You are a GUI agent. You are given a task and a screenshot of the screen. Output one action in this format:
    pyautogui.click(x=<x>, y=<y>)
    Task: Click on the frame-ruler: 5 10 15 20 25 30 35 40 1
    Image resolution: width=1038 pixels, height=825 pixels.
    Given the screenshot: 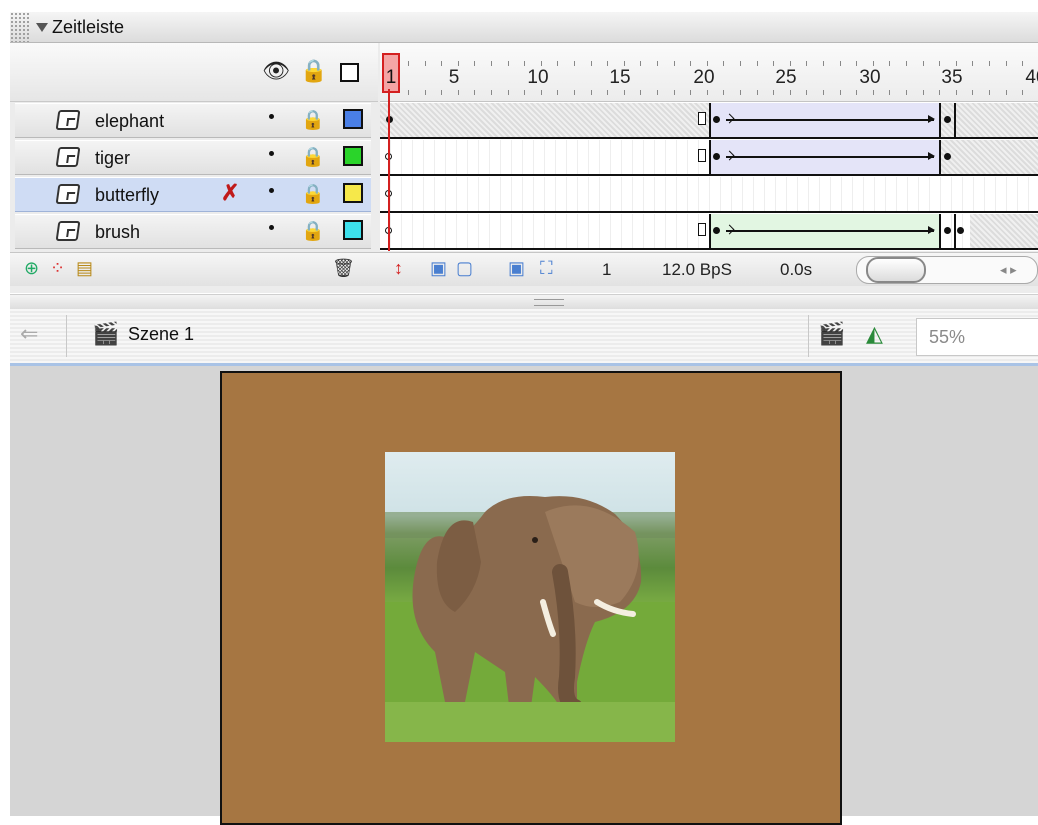 What is the action you would take?
    pyautogui.click(x=709, y=72)
    